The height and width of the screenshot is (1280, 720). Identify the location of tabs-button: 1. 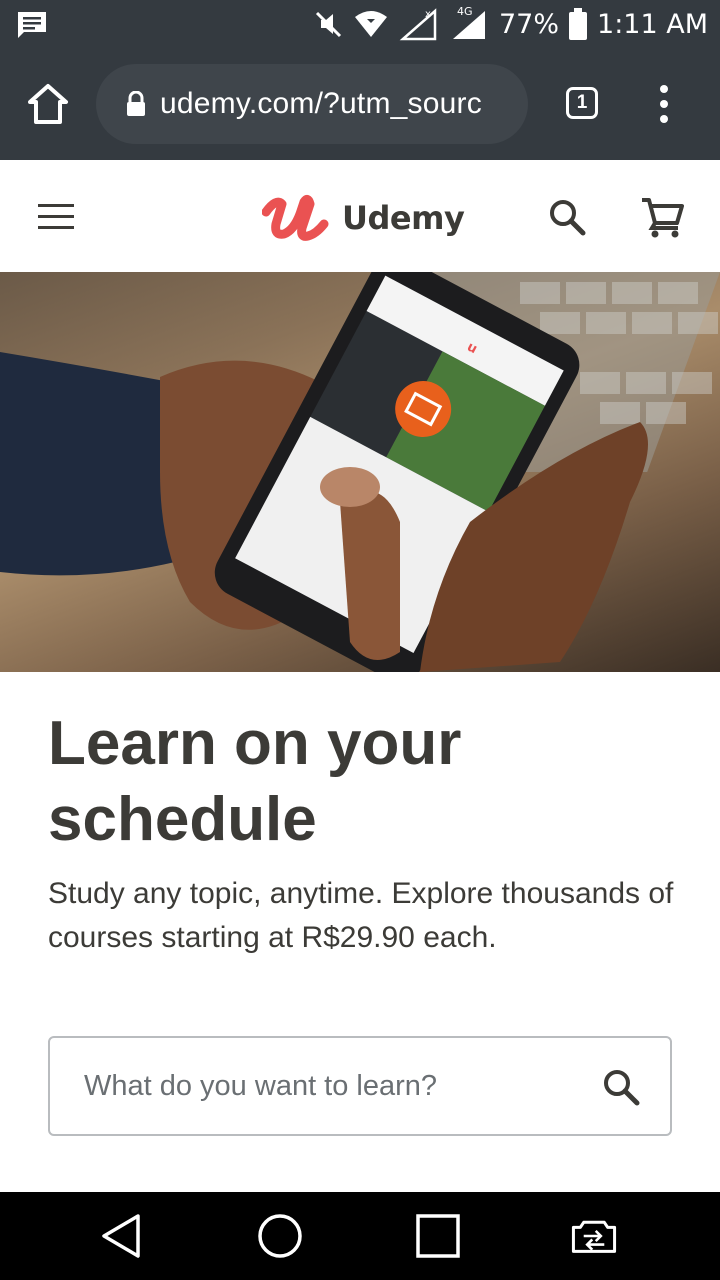
(582, 103).